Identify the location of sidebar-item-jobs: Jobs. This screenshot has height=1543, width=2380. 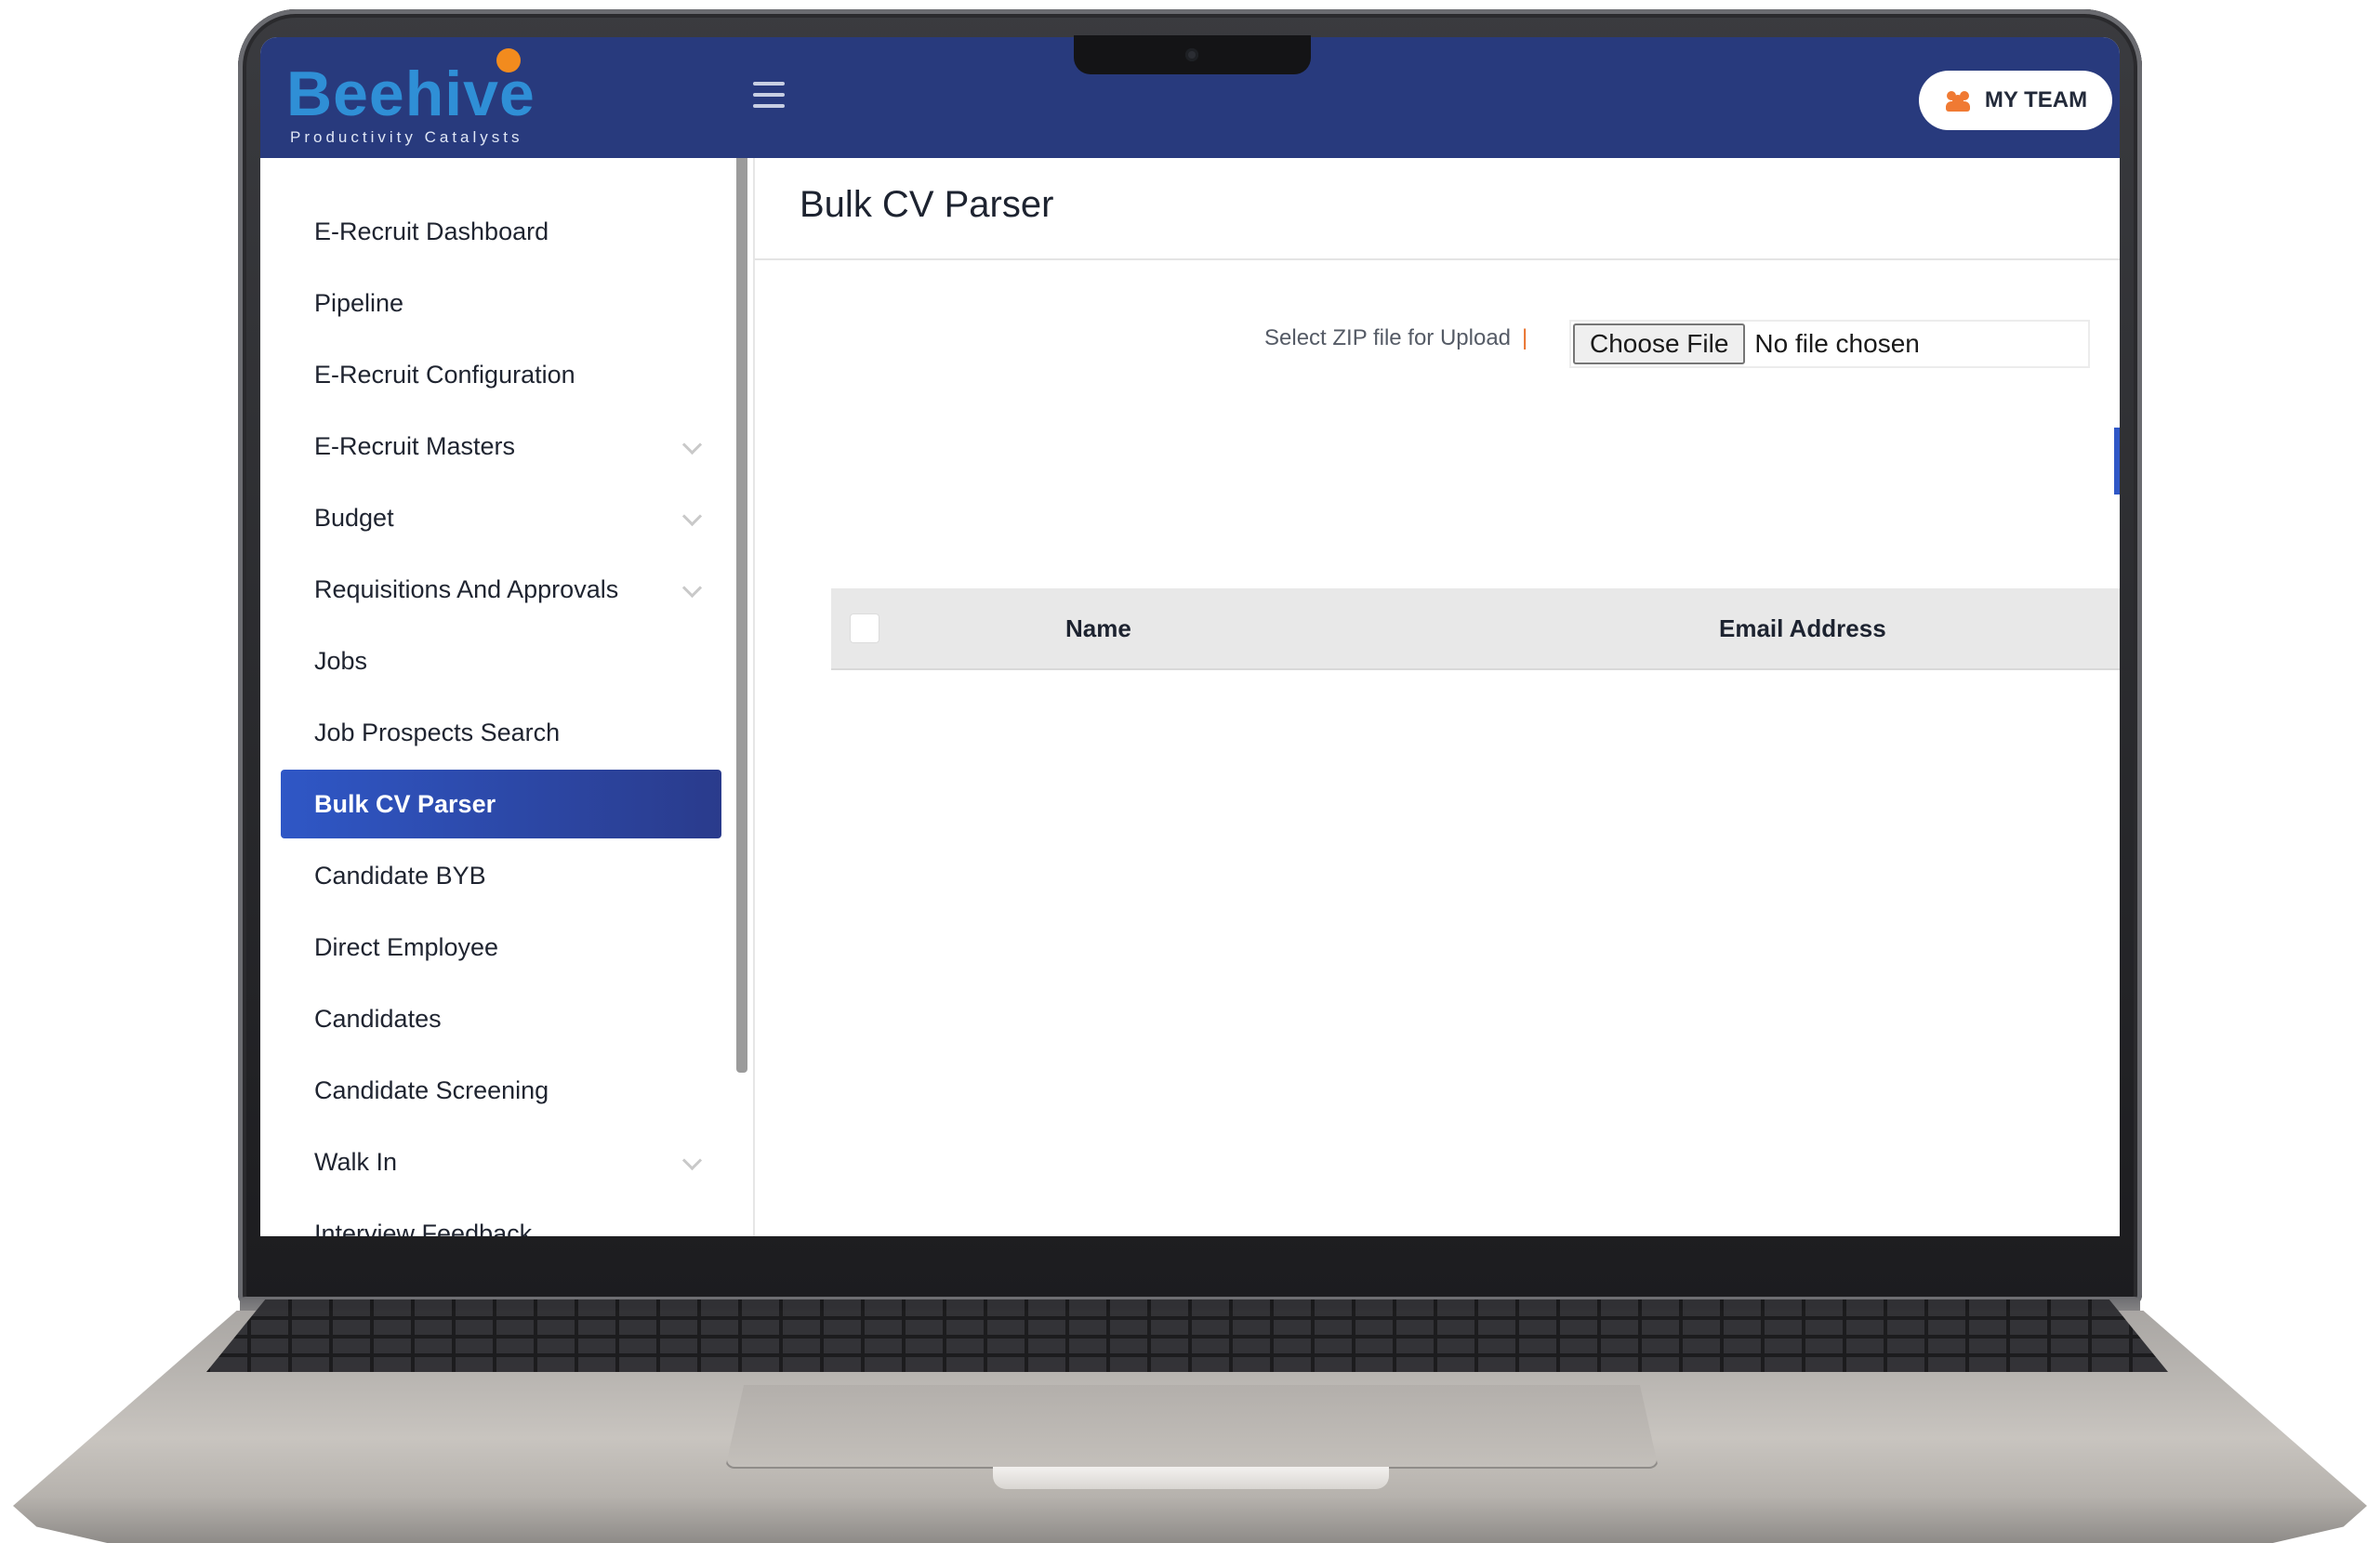
(504, 660).